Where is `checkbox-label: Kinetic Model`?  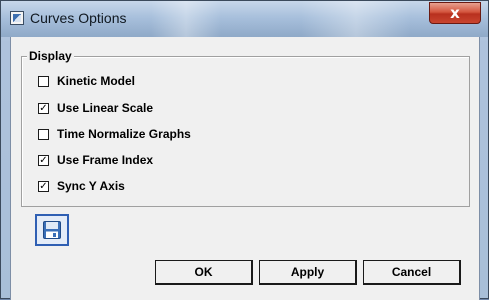 checkbox-label: Kinetic Model is located at coordinates (96, 81).